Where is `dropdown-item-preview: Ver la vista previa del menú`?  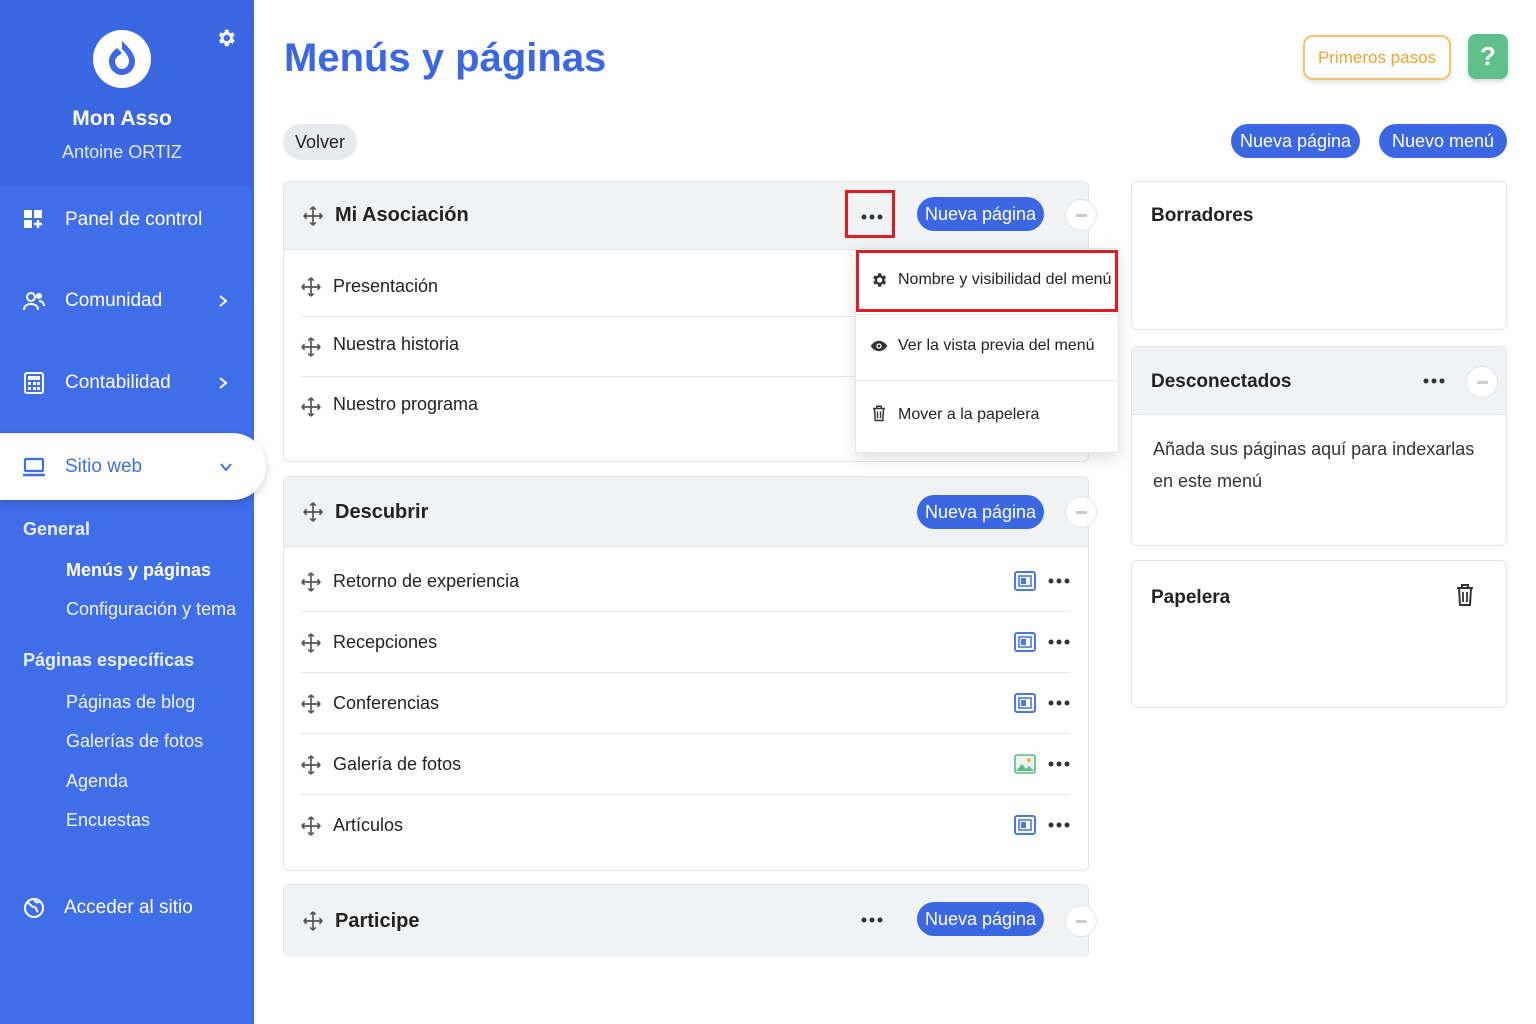
dropdown-item-preview: Ver la vista previa del menú is located at coordinates (987, 348).